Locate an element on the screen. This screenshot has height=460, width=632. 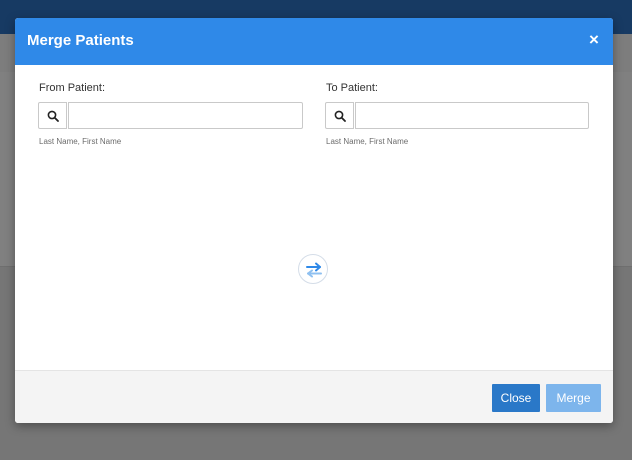
from-patient-hint: Last Name, First Name is located at coordinates (80, 141).